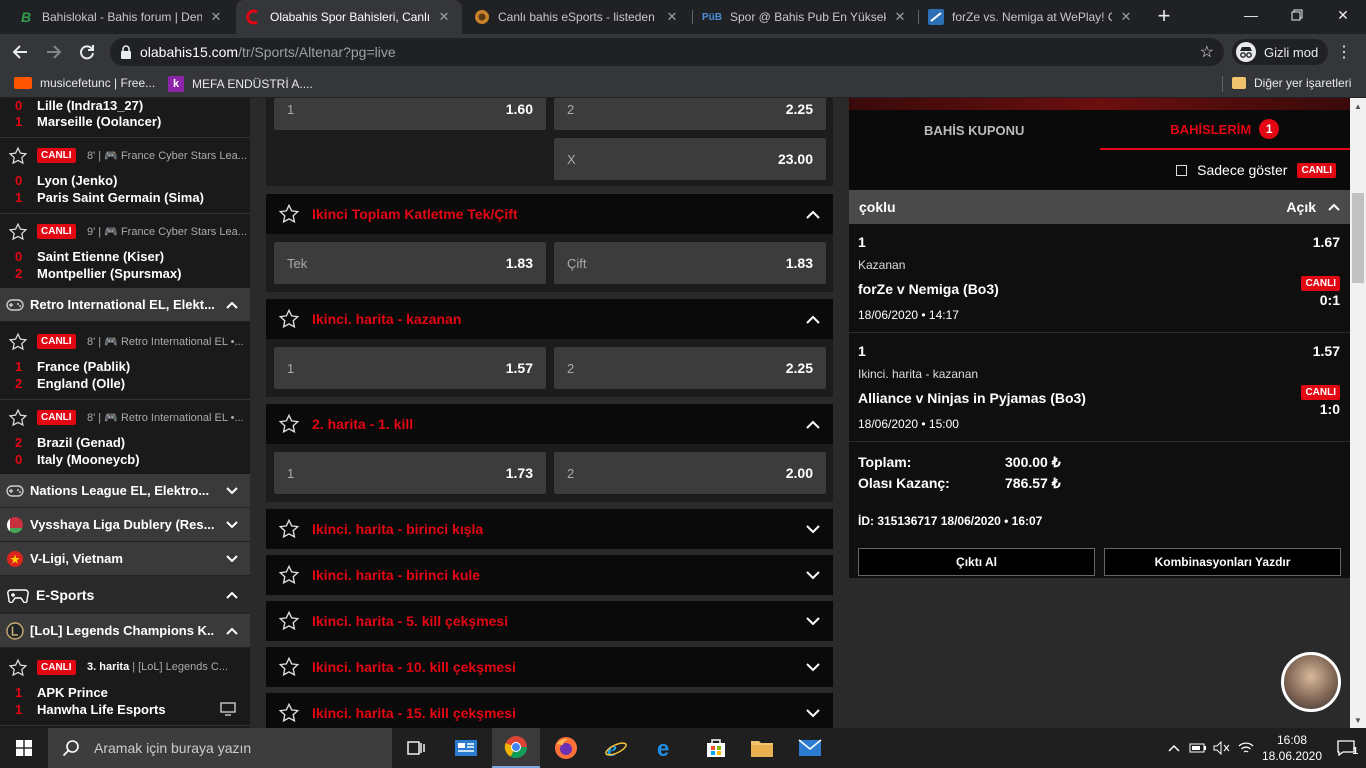 The height and width of the screenshot is (768, 1366). I want to click on battery-icon, so click(1198, 748).